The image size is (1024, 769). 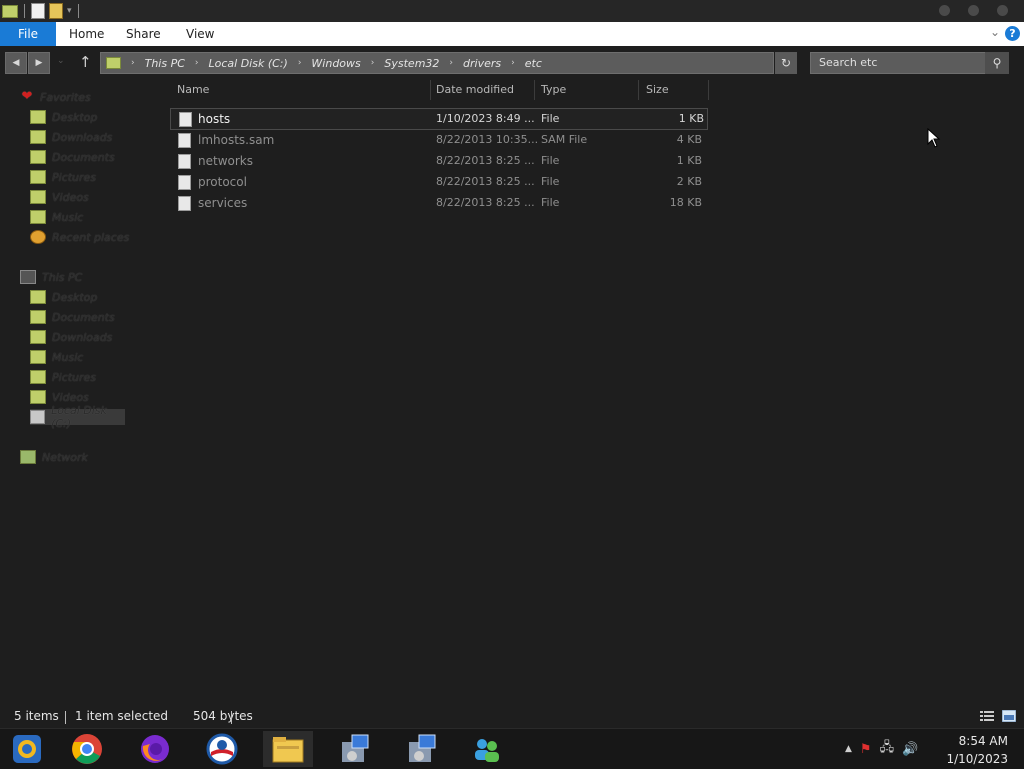 What do you see at coordinates (77, 417) in the screenshot?
I see `nav-pc-local-disk: Local Disk (C:)` at bounding box center [77, 417].